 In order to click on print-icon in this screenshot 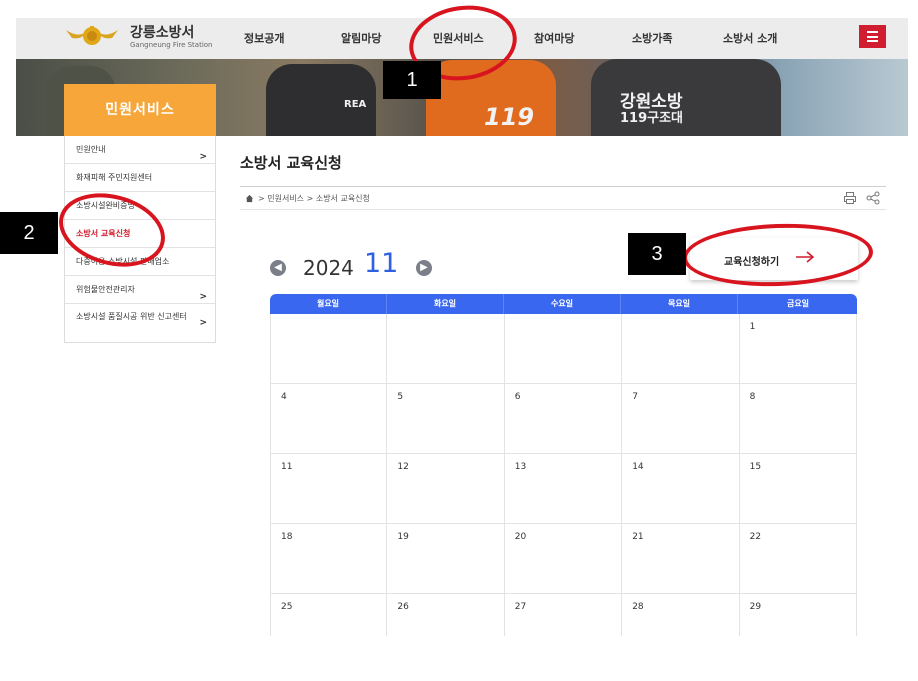, I will do `click(850, 198)`.